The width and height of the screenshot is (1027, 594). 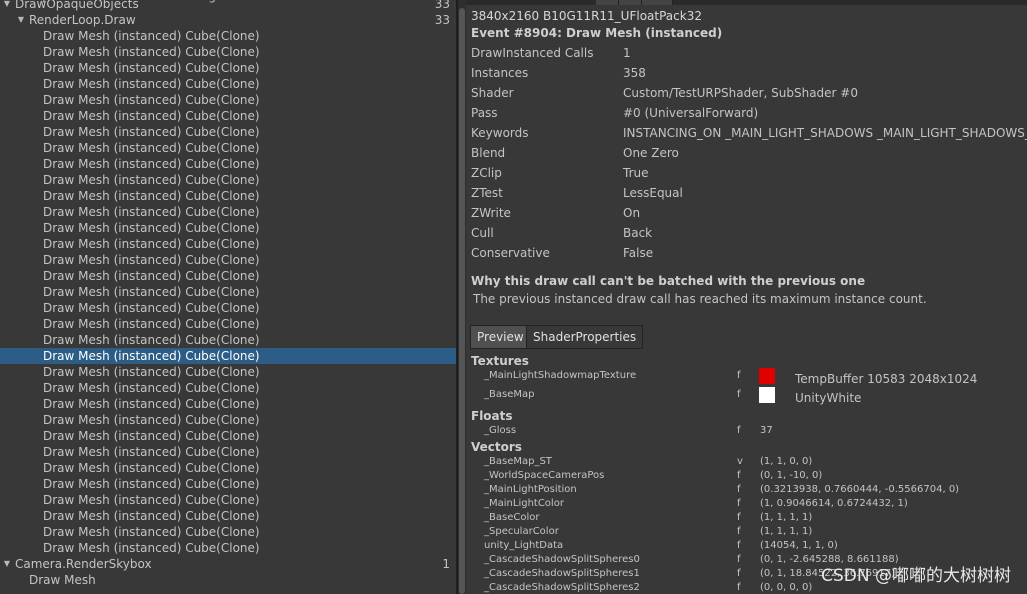 I want to click on property-key: Cull, so click(x=482, y=233).